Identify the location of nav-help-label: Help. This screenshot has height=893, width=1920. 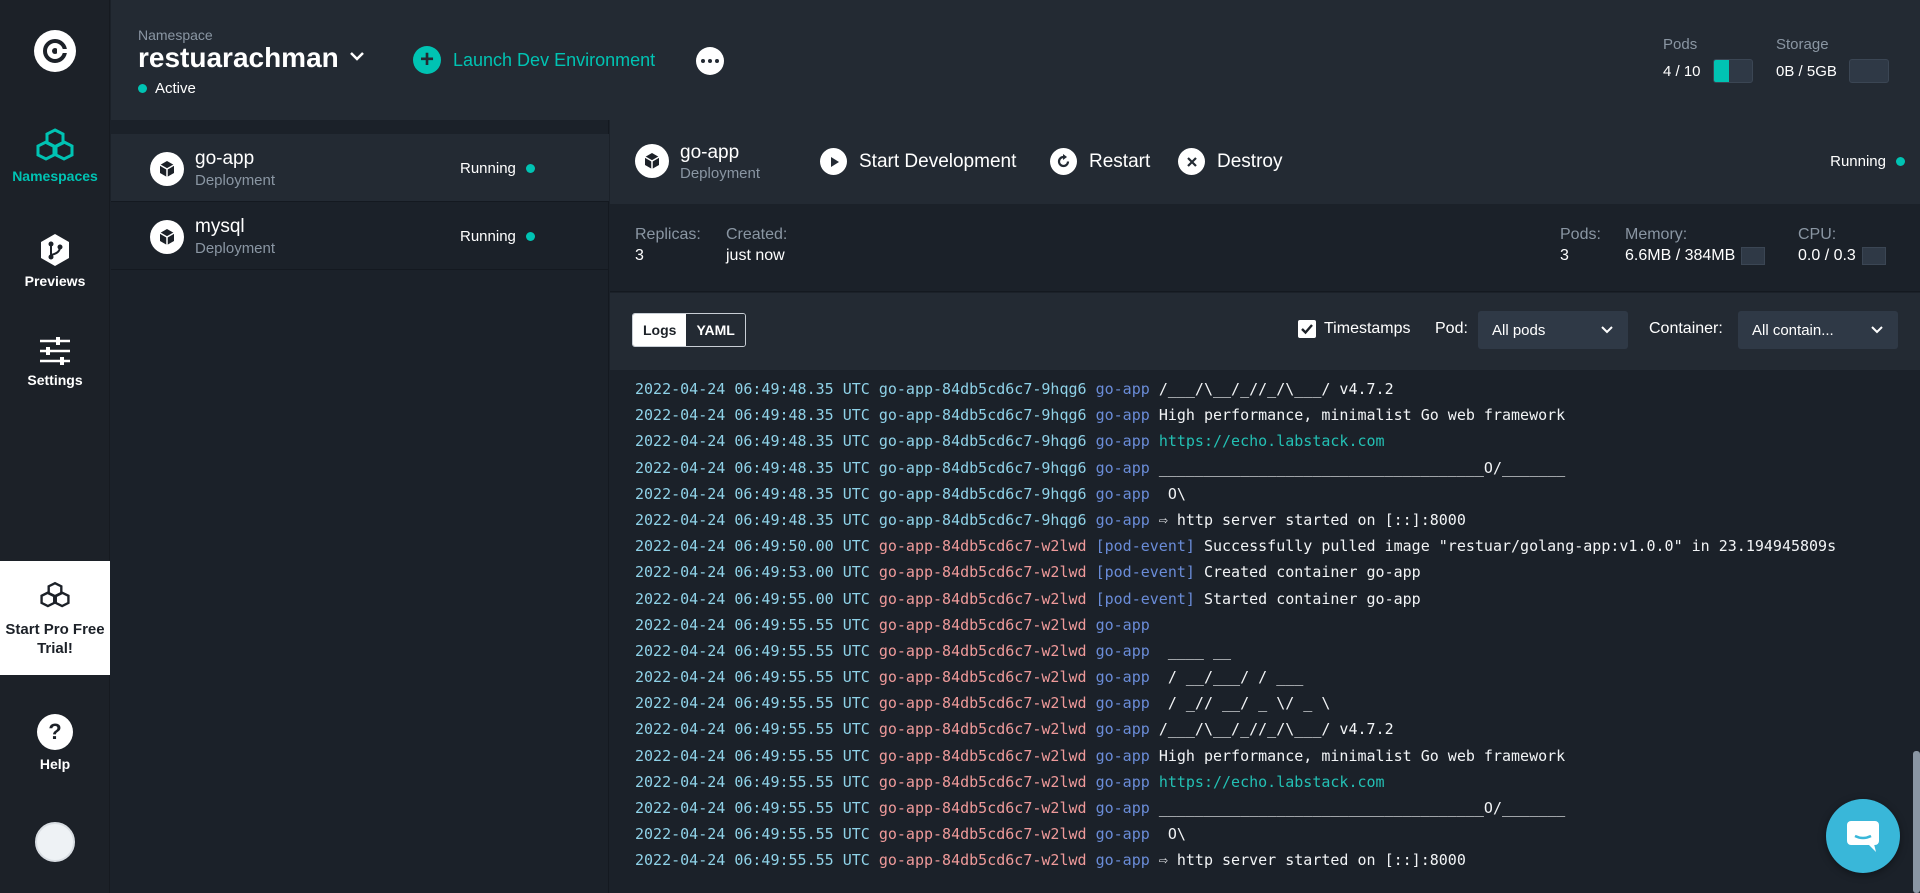
(55, 764).